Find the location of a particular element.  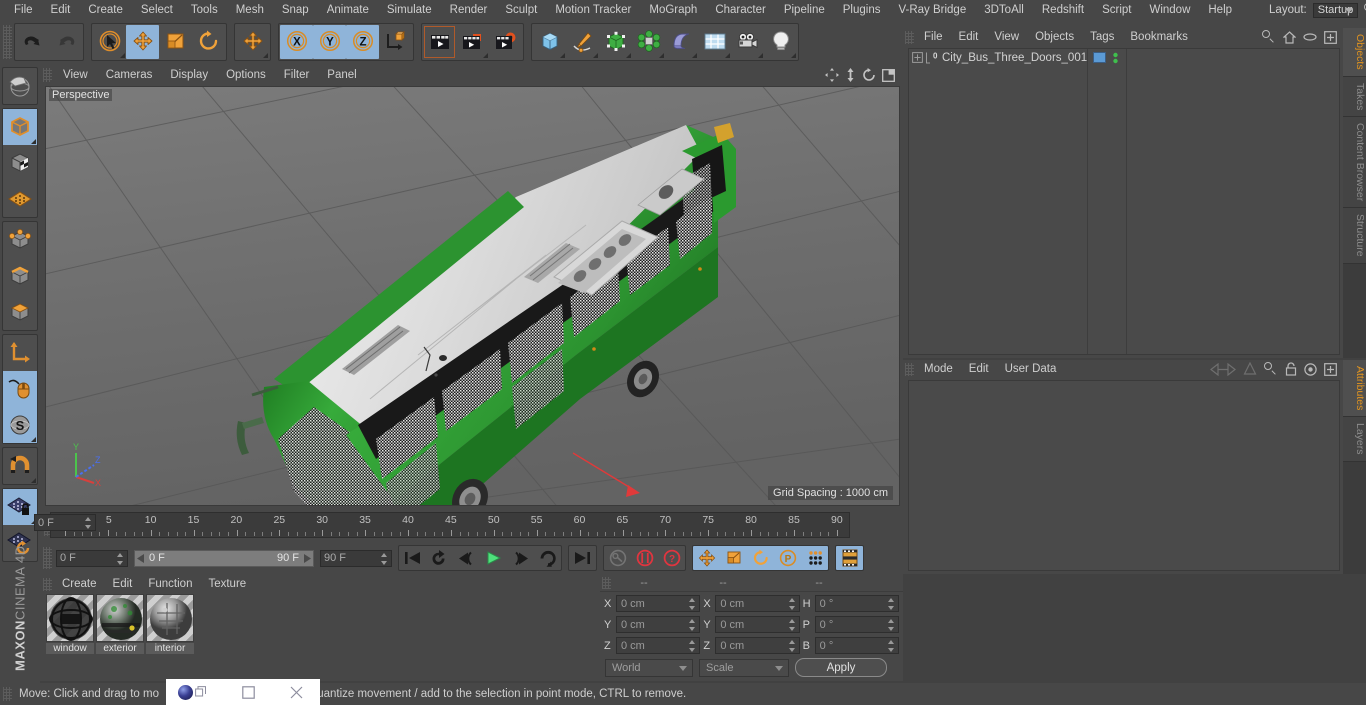

coord-field-rotation-2: 0 ° is located at coordinates (856, 645).